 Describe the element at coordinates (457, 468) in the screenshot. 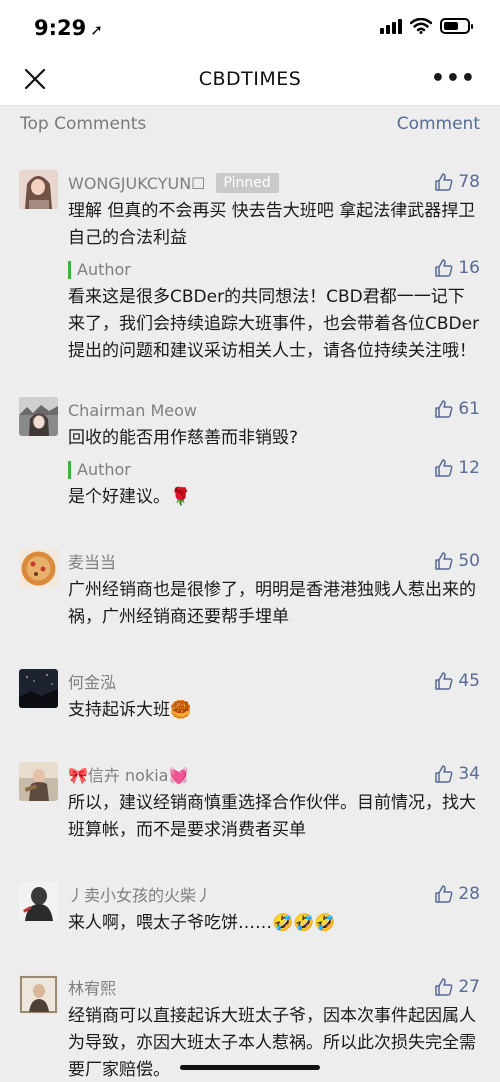

I see `like-button: 12` at that location.